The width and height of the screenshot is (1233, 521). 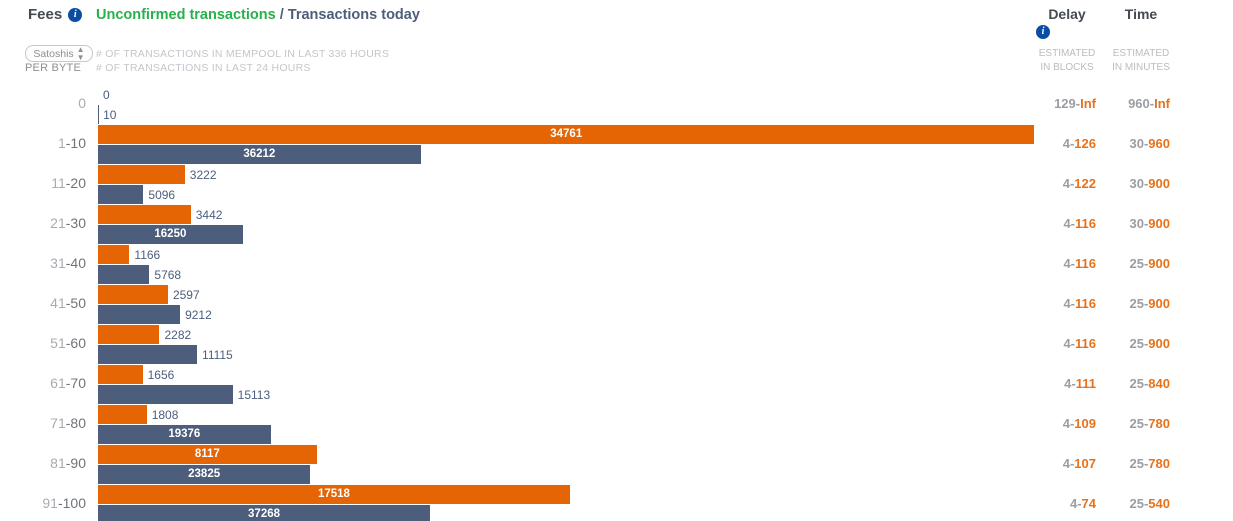 I want to click on stepper-updown-icon: ▲ ▼, so click(x=80, y=53).